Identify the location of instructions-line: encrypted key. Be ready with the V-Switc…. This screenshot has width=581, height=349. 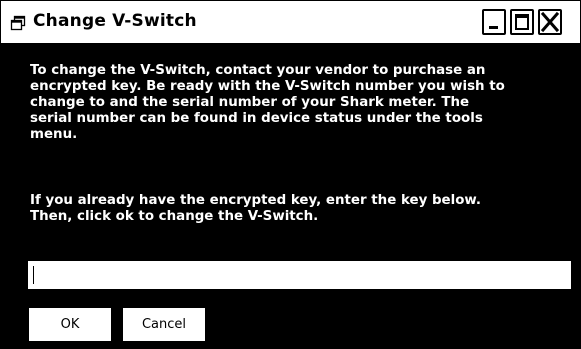
(267, 86).